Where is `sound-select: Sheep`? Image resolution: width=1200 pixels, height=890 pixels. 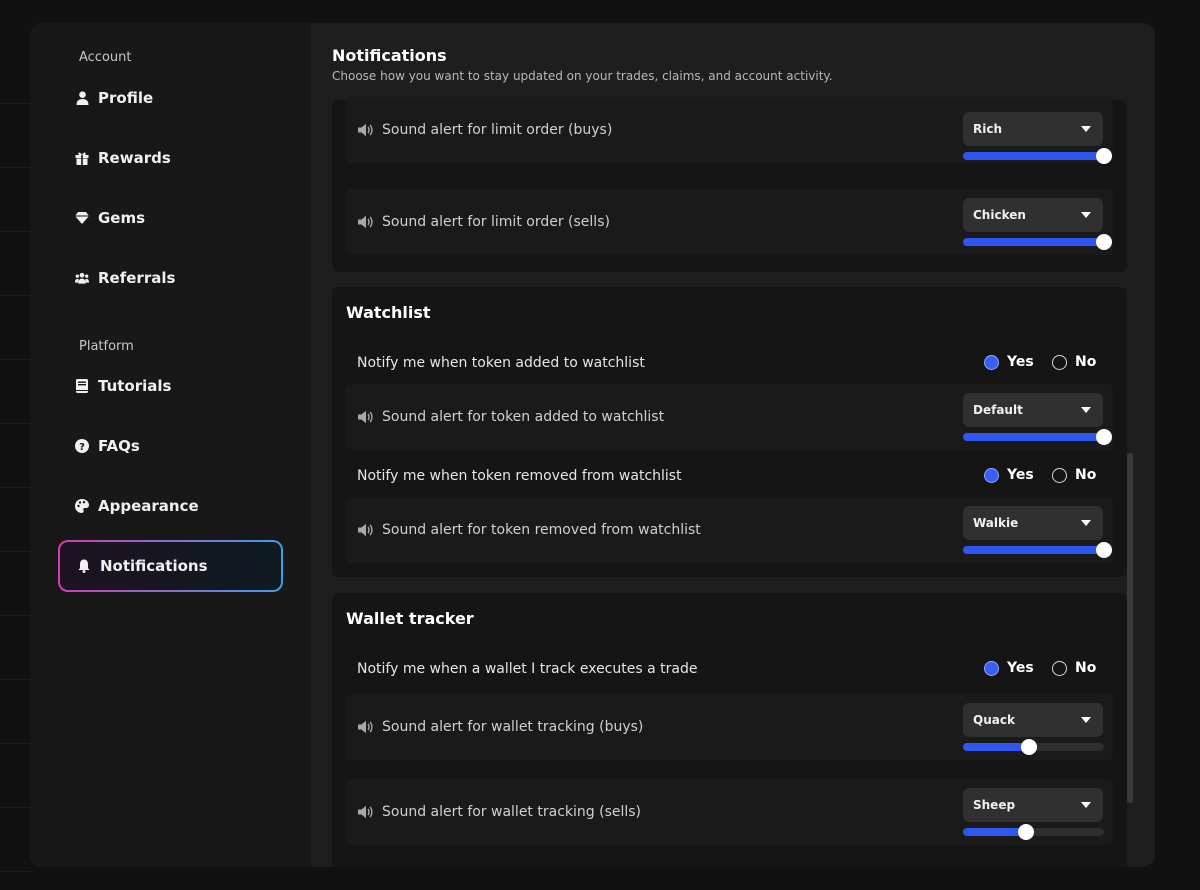 sound-select: Sheep is located at coordinates (1033, 805).